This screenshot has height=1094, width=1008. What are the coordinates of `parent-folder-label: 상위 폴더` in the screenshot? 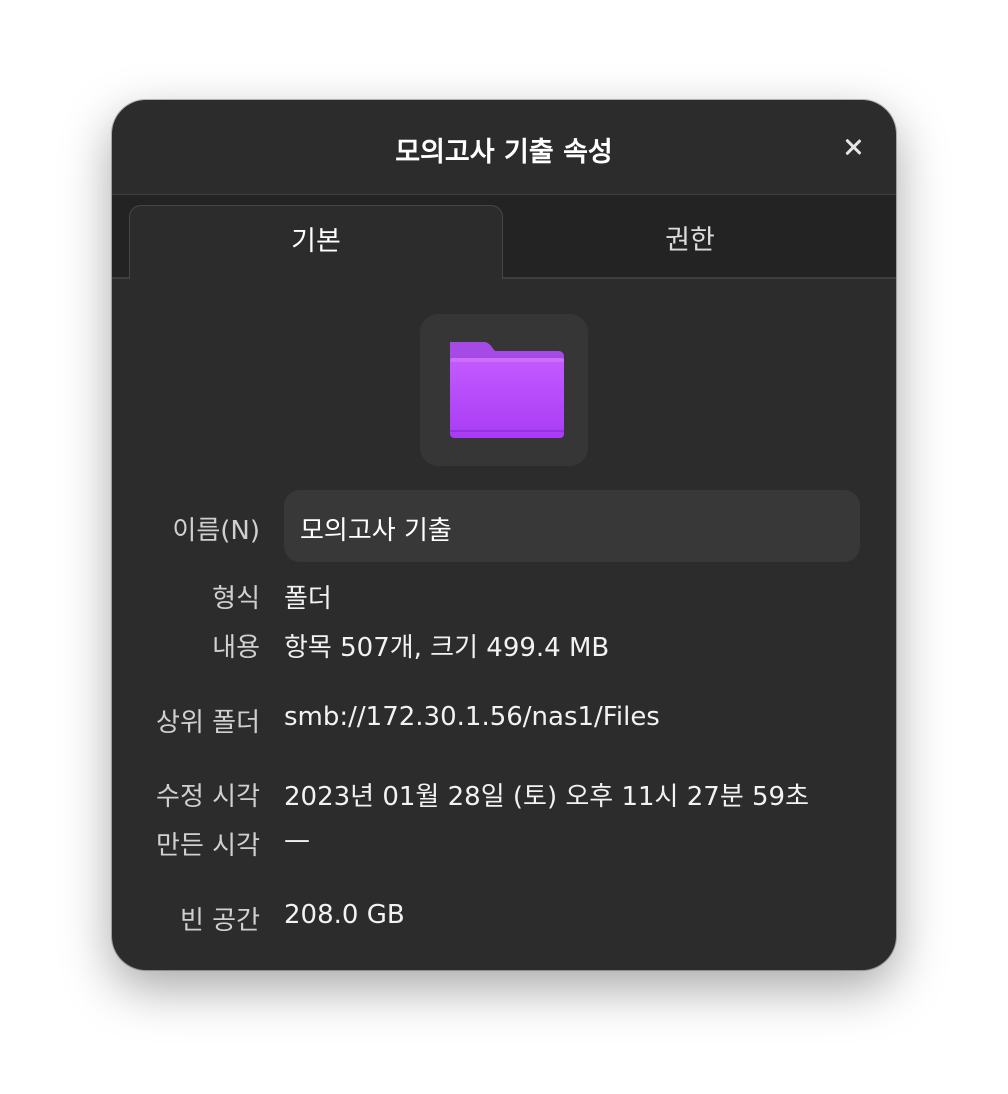 It's located at (208, 723).